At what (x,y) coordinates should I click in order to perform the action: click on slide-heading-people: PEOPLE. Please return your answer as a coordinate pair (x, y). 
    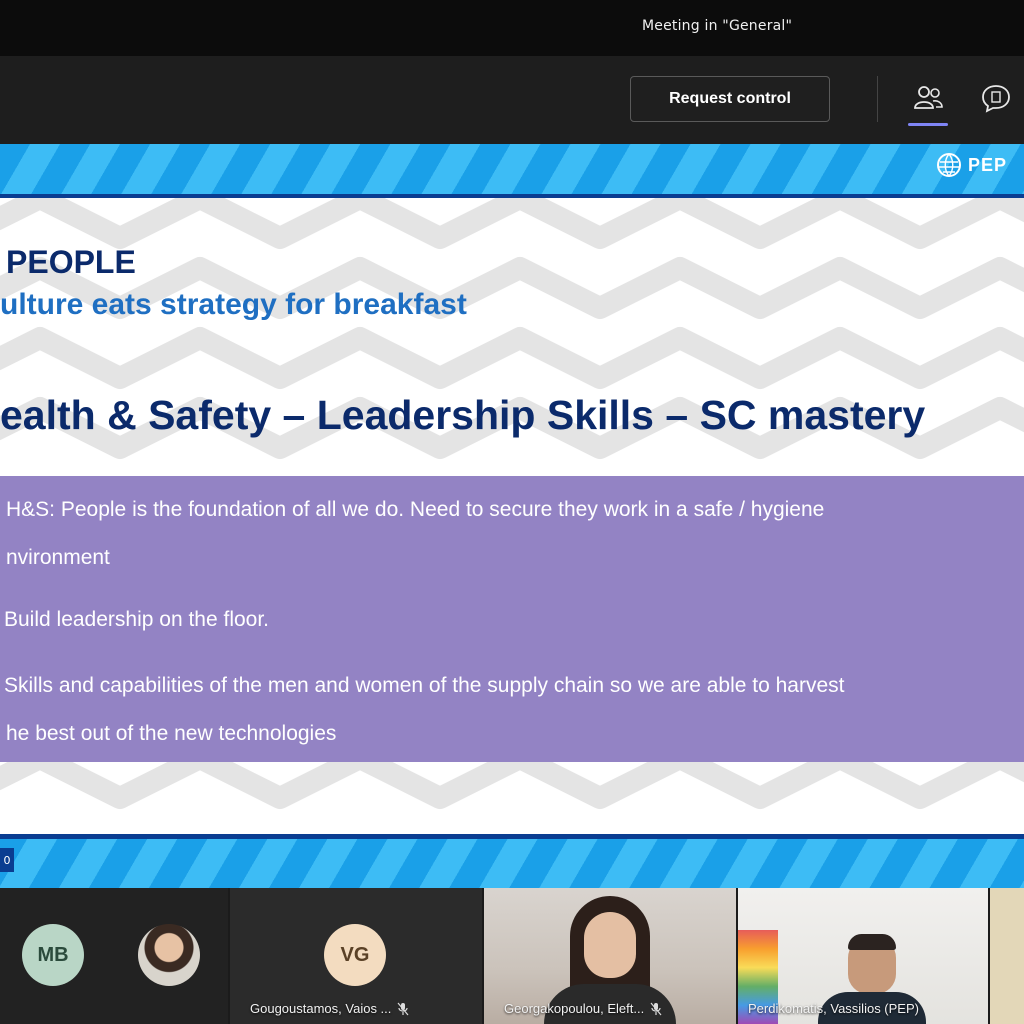
    Looking at the image, I should click on (71, 262).